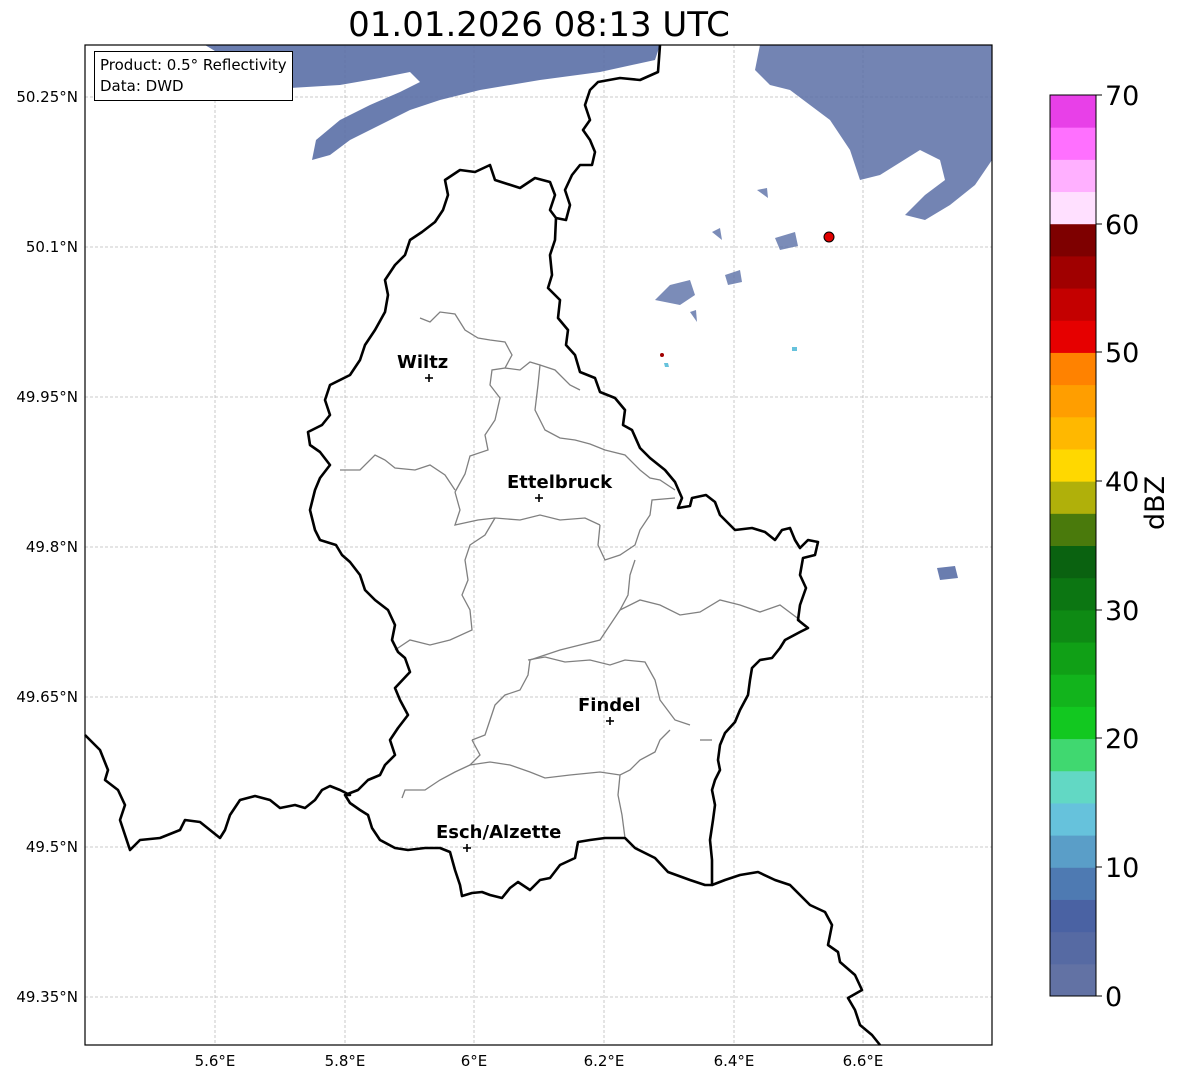  What do you see at coordinates (47, 397) in the screenshot?
I see `lat-label: 49.95°N` at bounding box center [47, 397].